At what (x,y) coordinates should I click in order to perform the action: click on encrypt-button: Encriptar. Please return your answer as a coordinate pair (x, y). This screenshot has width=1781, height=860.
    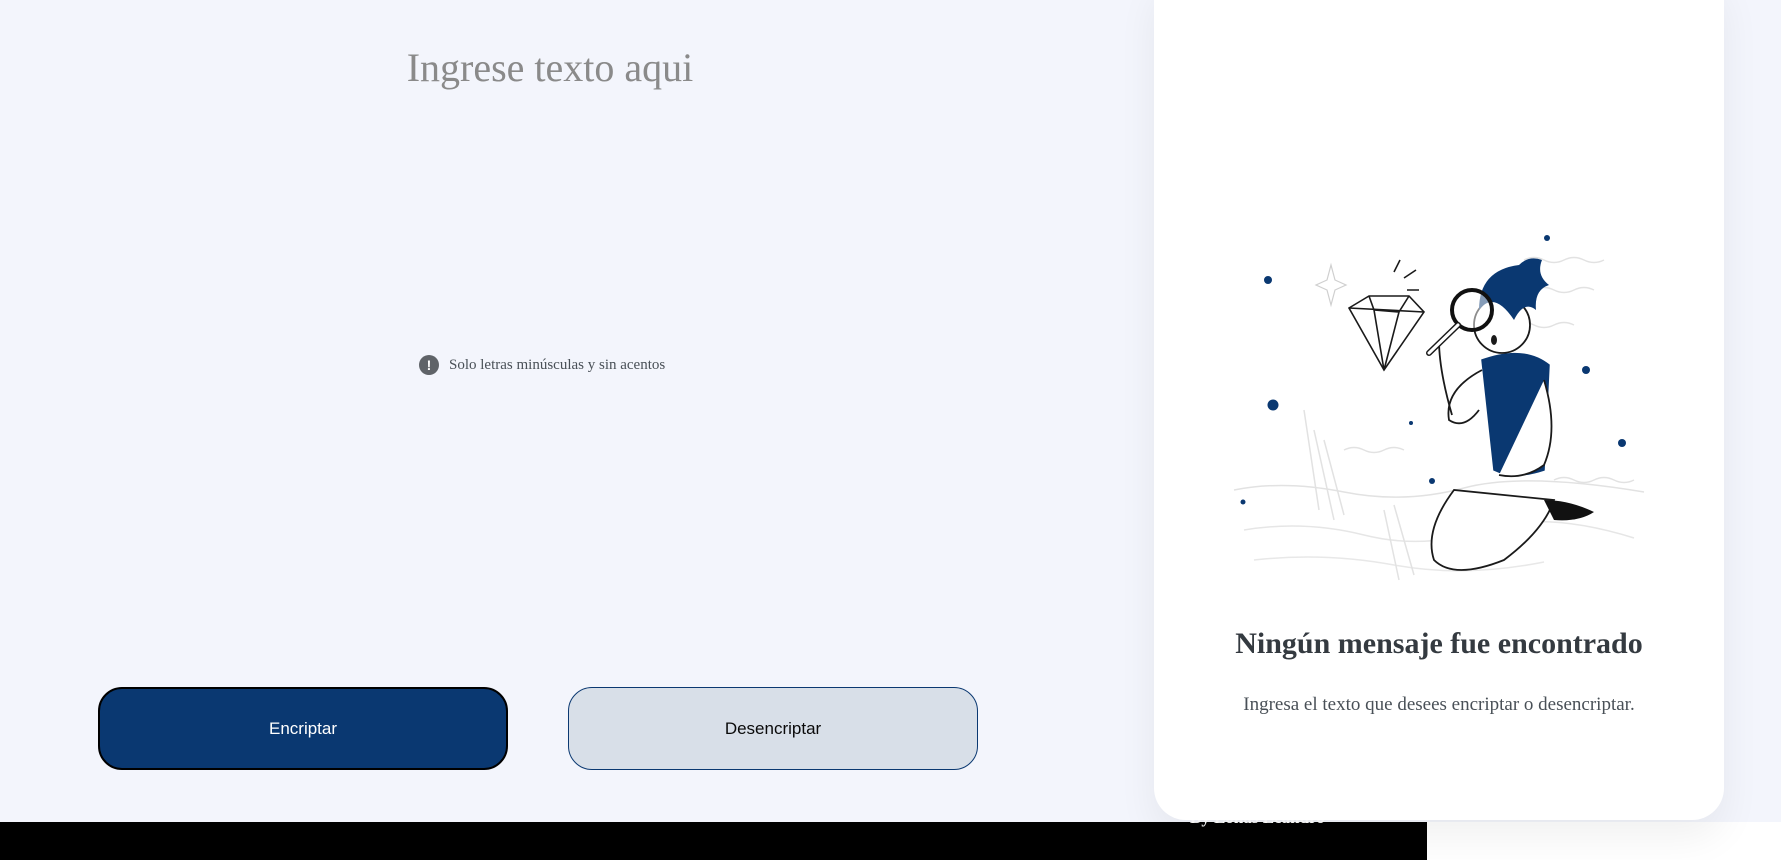
    Looking at the image, I should click on (303, 728).